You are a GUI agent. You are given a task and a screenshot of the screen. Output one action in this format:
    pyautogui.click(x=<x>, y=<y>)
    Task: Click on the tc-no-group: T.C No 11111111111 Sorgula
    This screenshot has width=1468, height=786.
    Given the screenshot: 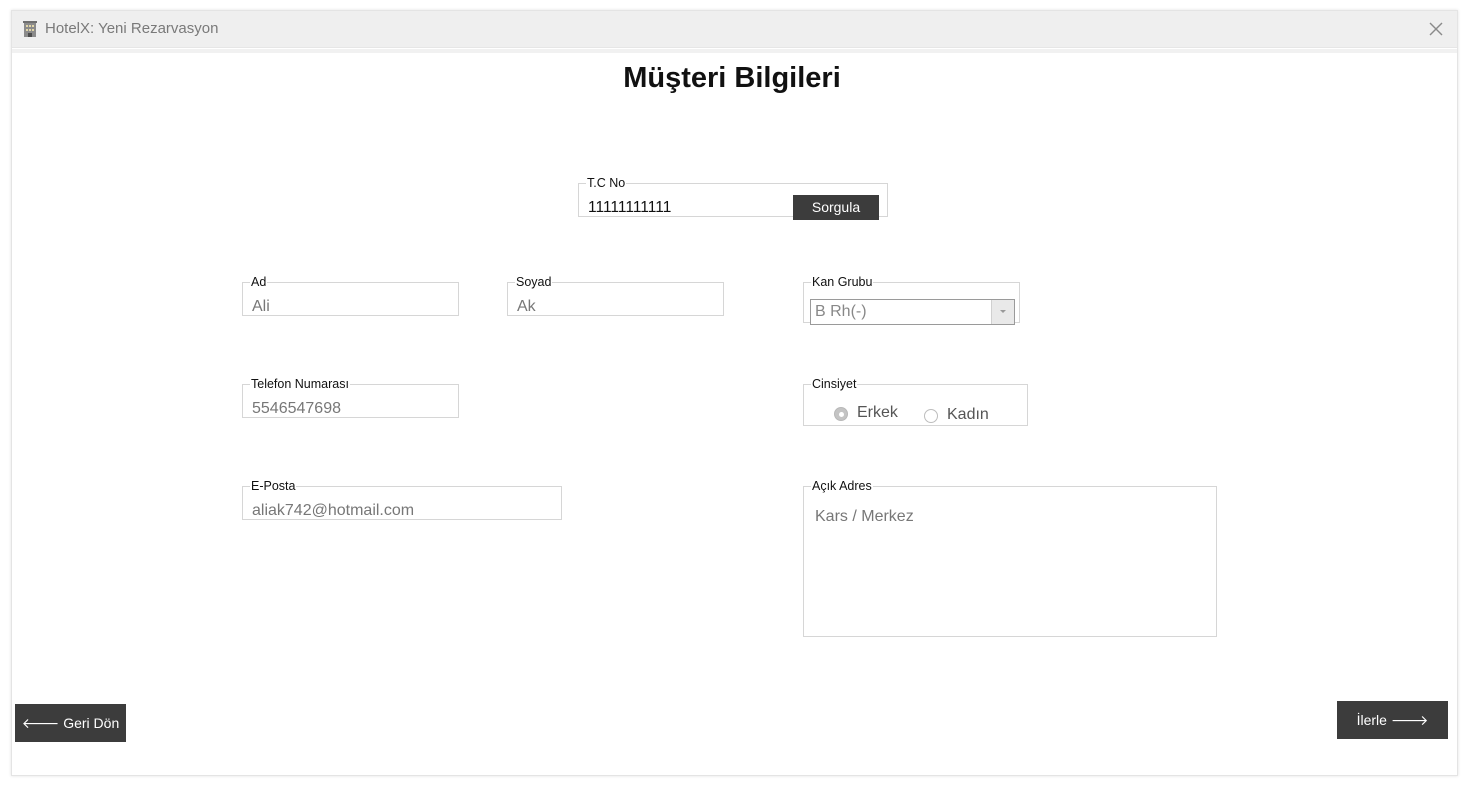 What is the action you would take?
    pyautogui.click(x=733, y=198)
    